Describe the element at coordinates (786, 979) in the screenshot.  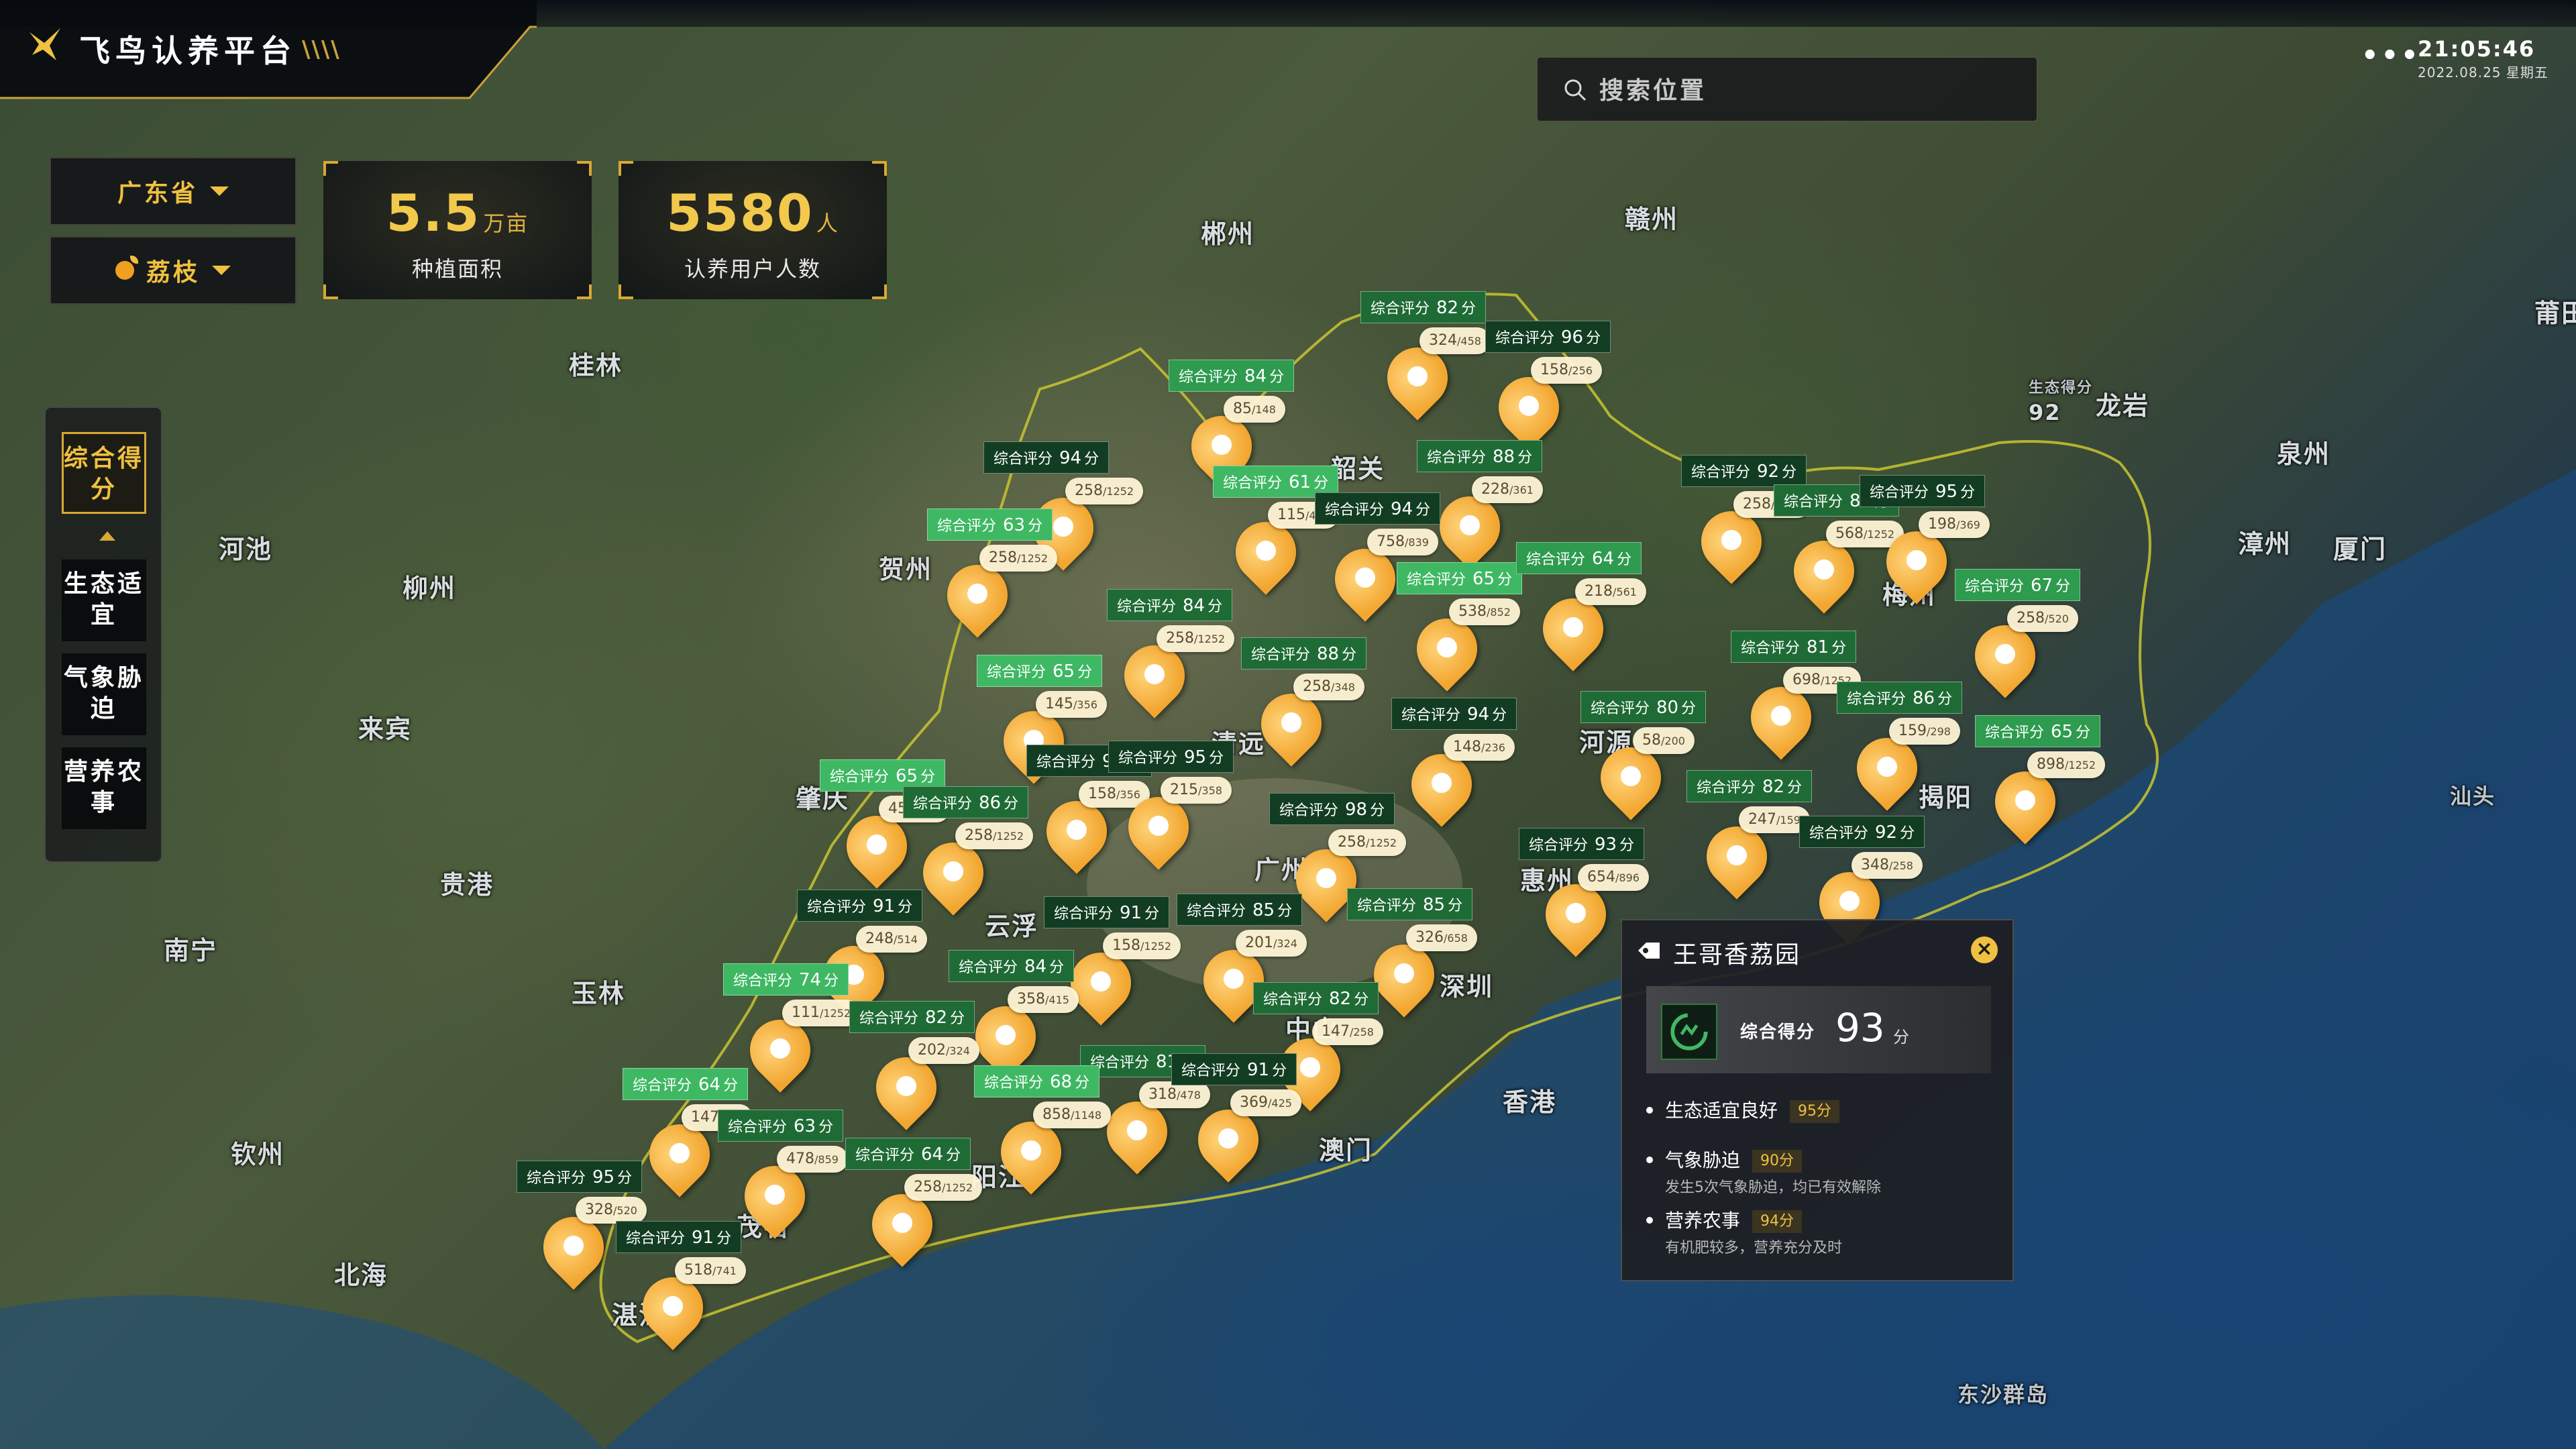
I see `score-label: 综合评分 74 分` at that location.